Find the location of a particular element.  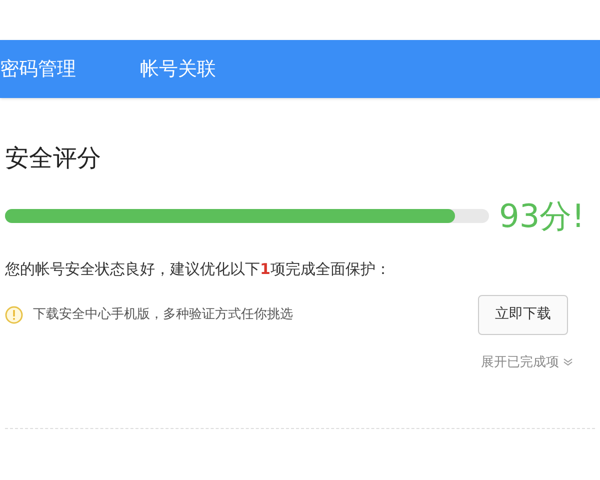

tab: 帐号关联 is located at coordinates (178, 69).